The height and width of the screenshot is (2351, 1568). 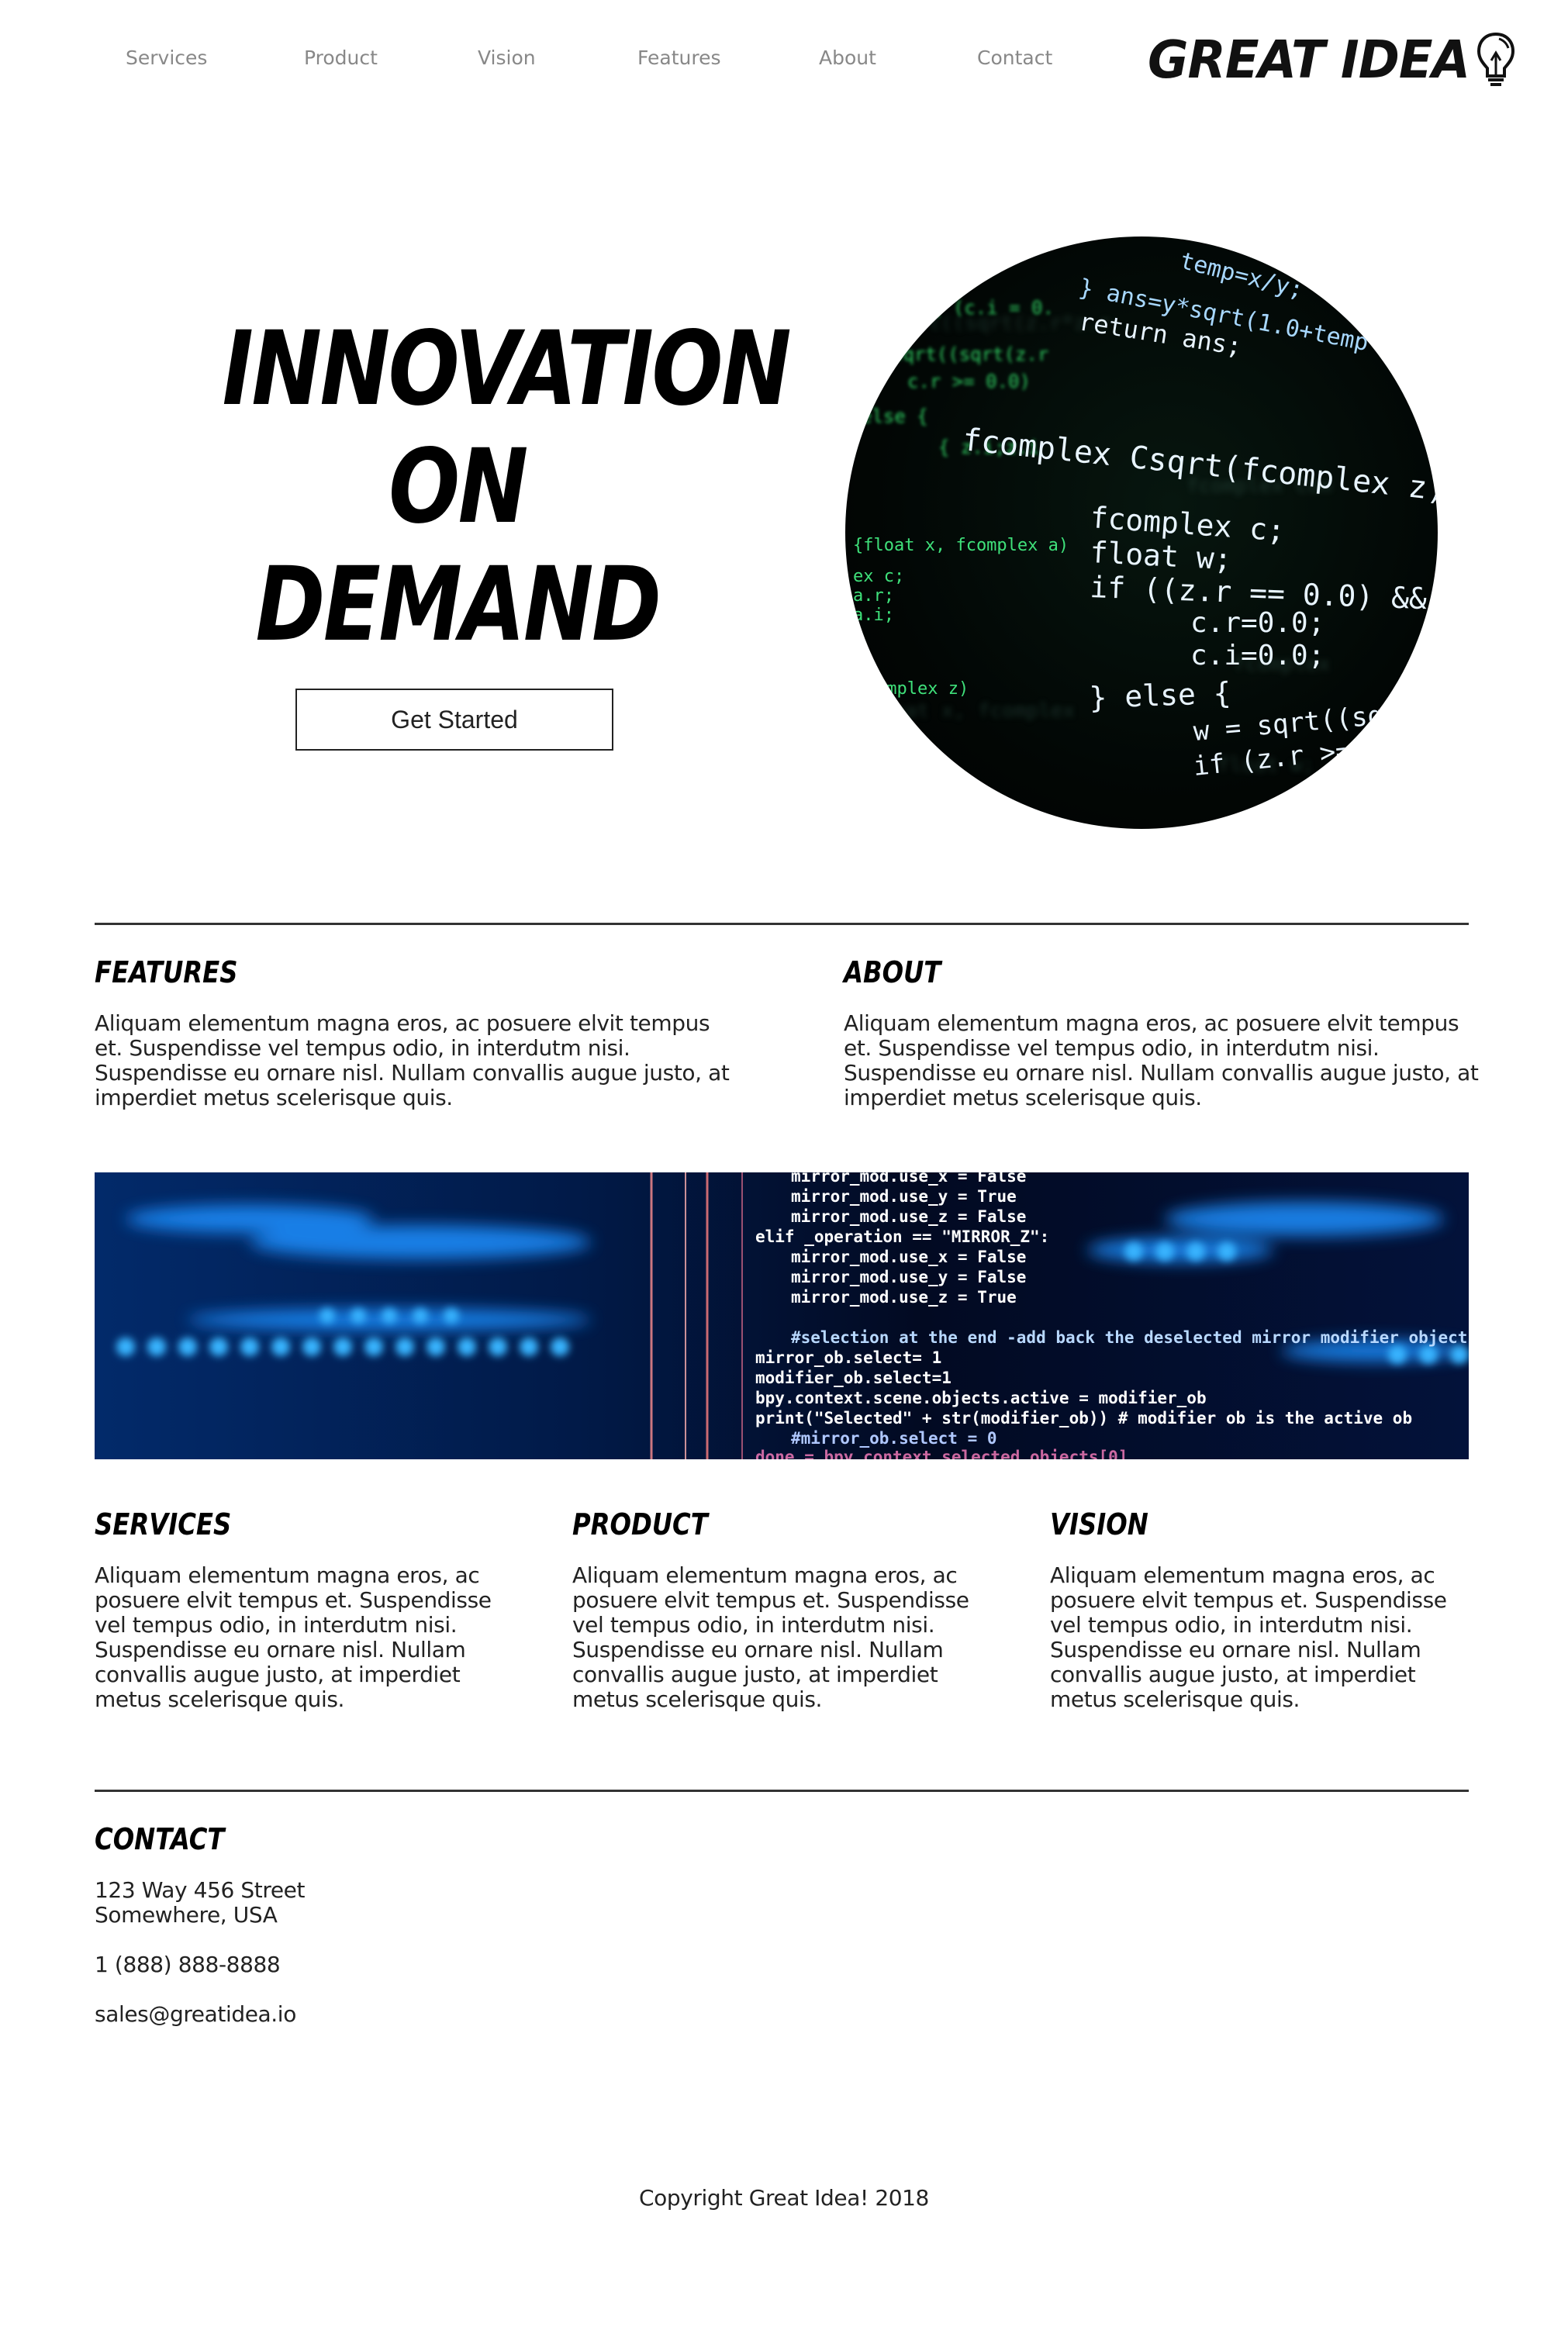 I want to click on contact-address-line-2: Somewhere, USA, so click(x=186, y=1915).